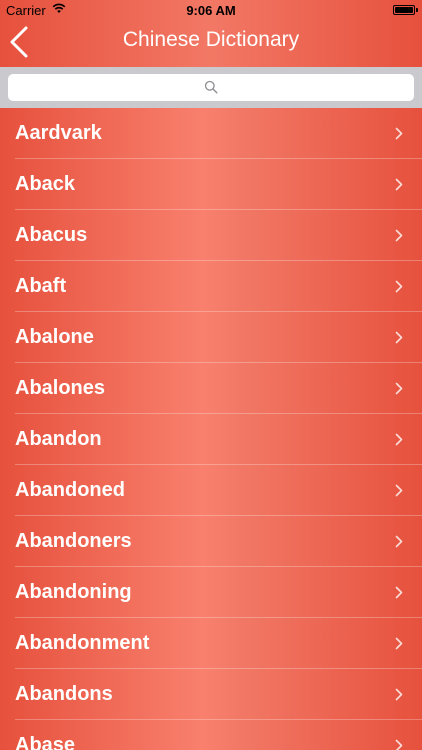 Image resolution: width=422 pixels, height=750 pixels. I want to click on top-bar: Carrier 9:06 AM Chinese Dictionary, so click(211, 34).